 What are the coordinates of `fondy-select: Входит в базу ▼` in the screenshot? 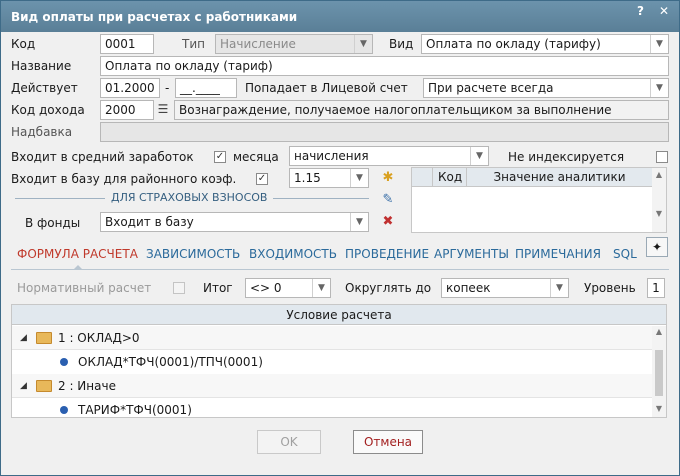 It's located at (234, 222).